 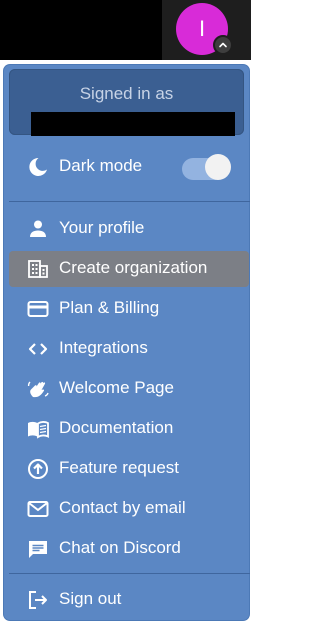 I want to click on menu-item-label: Contact by email, so click(x=122, y=507).